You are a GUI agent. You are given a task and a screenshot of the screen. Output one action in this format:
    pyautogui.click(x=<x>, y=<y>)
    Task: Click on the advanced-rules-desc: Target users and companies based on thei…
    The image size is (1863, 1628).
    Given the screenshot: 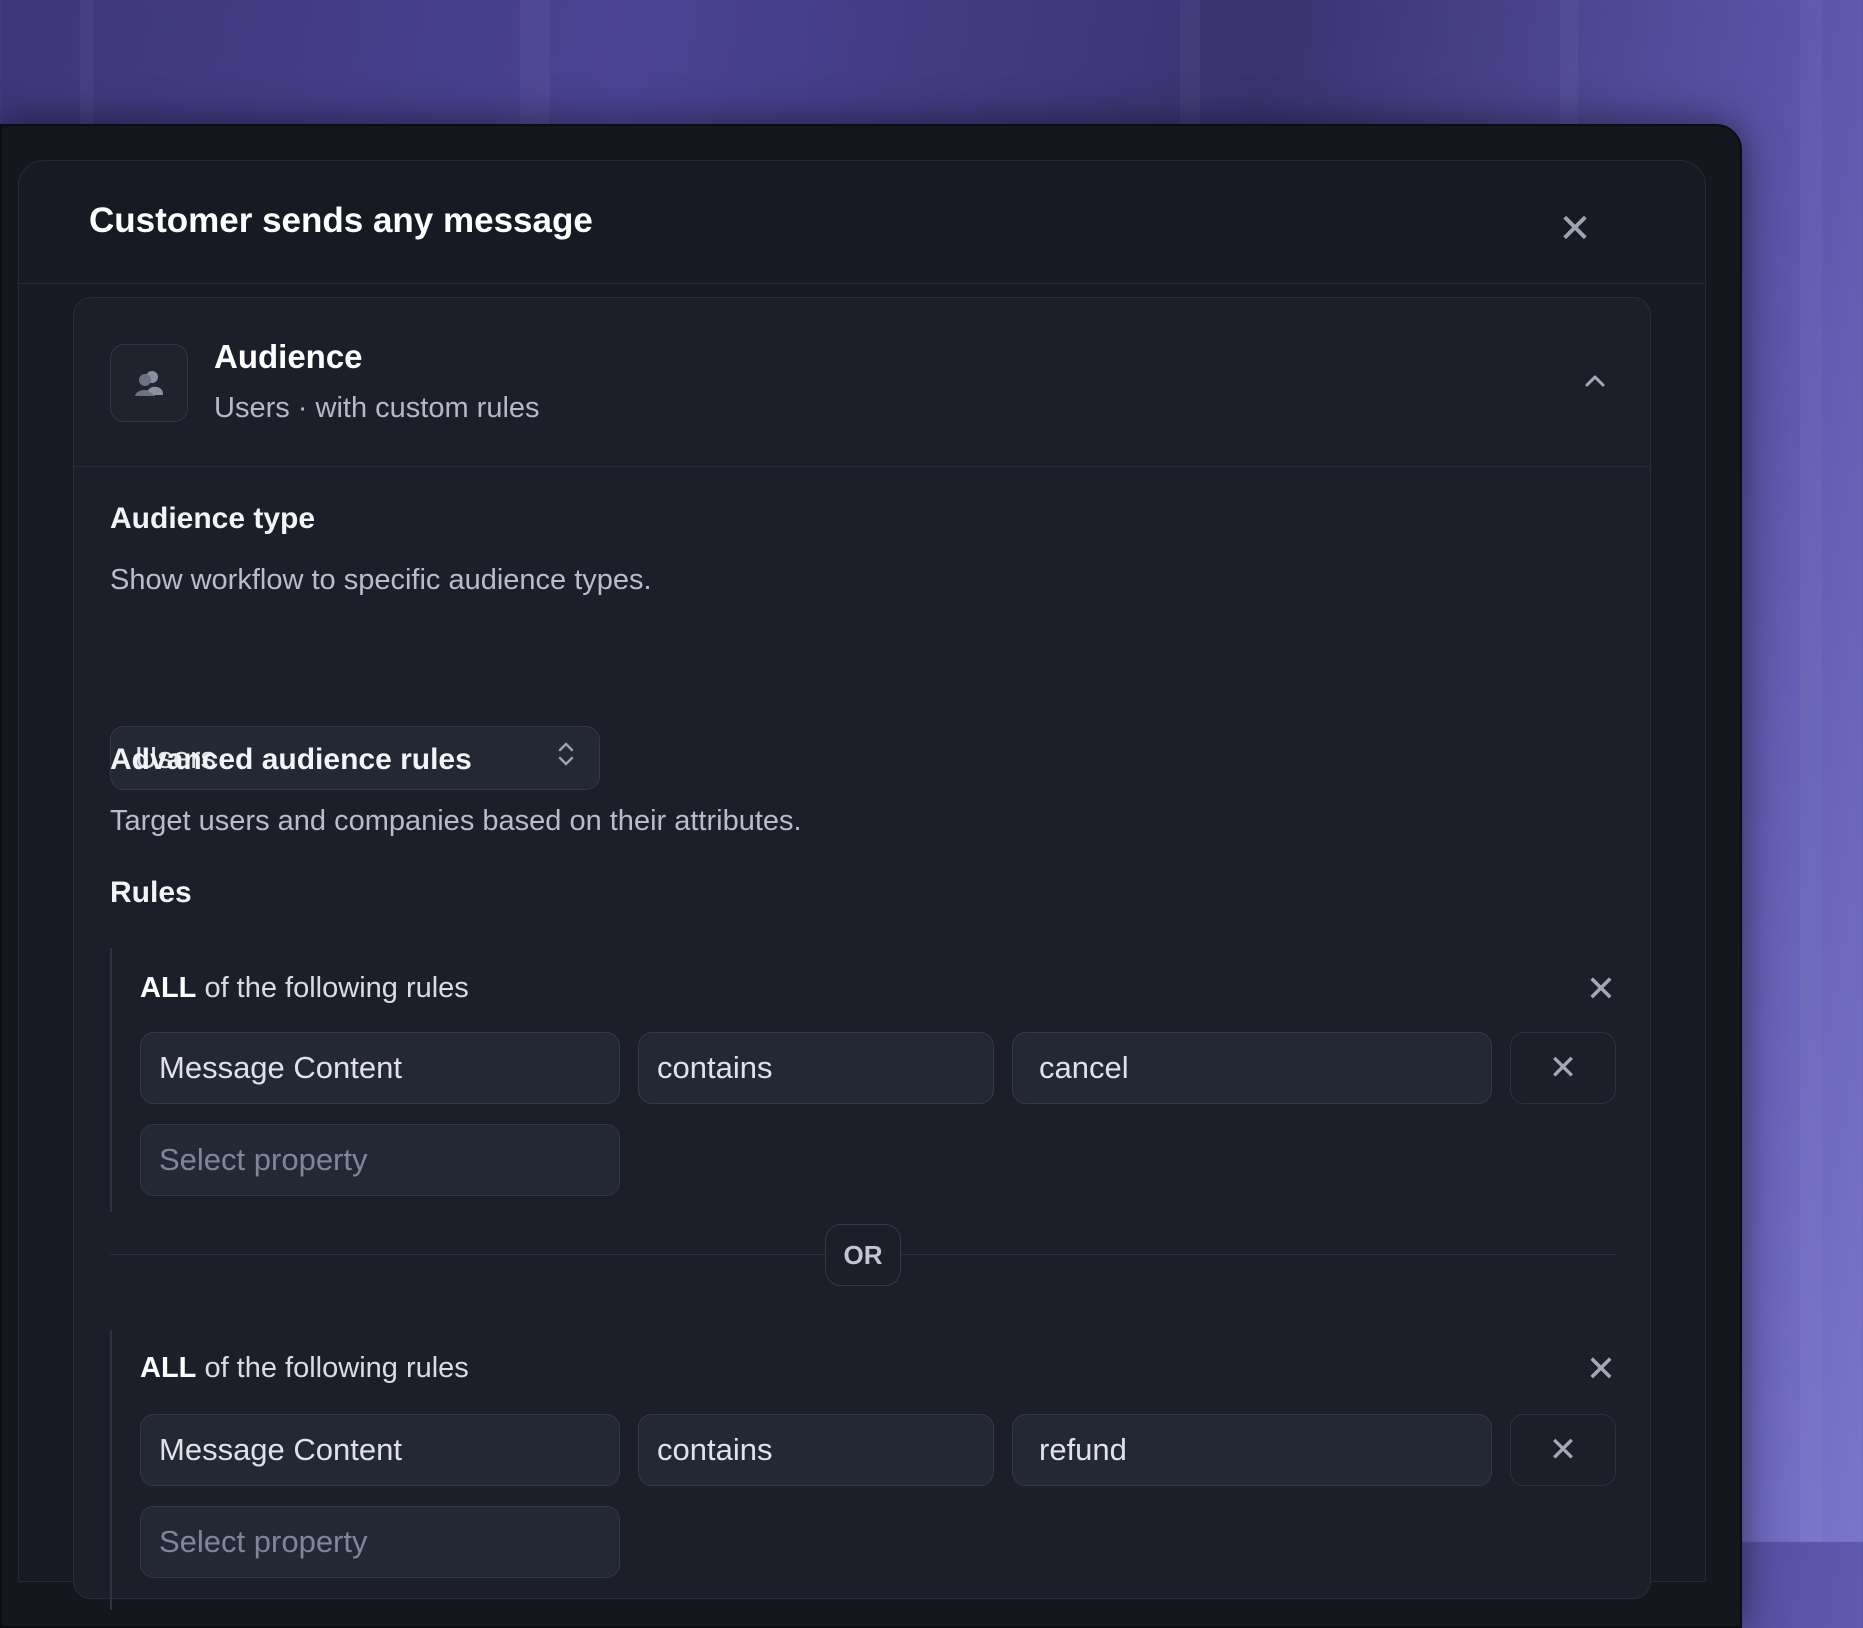 What is the action you would take?
    pyautogui.click(x=456, y=821)
    